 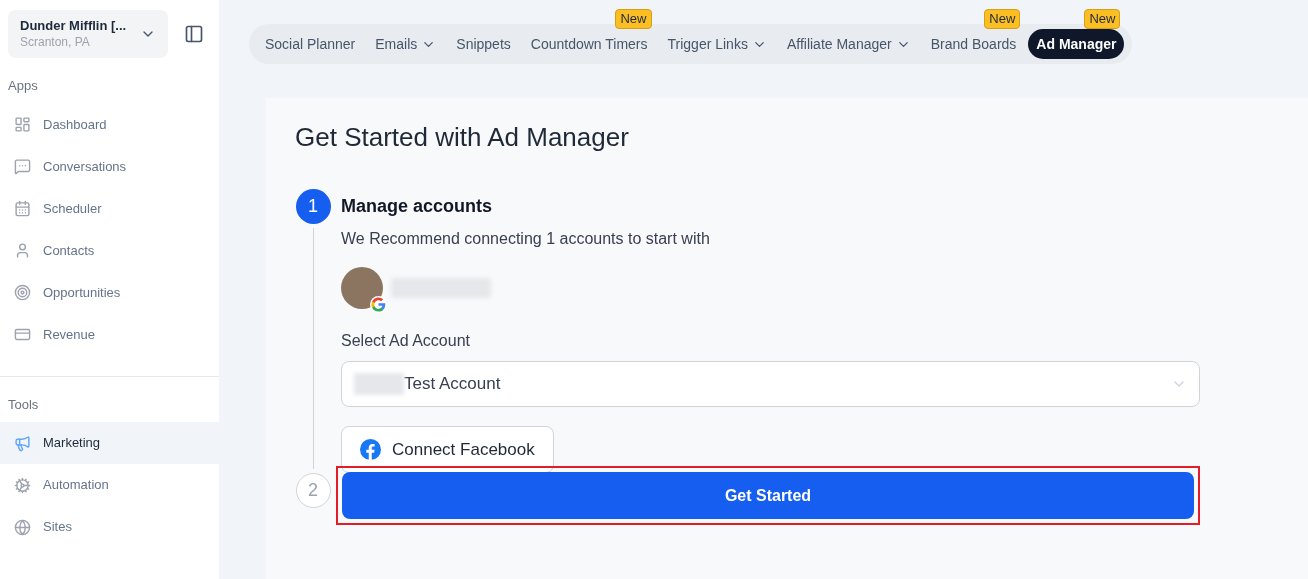 What do you see at coordinates (770, 384) in the screenshot?
I see `ad-account-select: Test Account` at bounding box center [770, 384].